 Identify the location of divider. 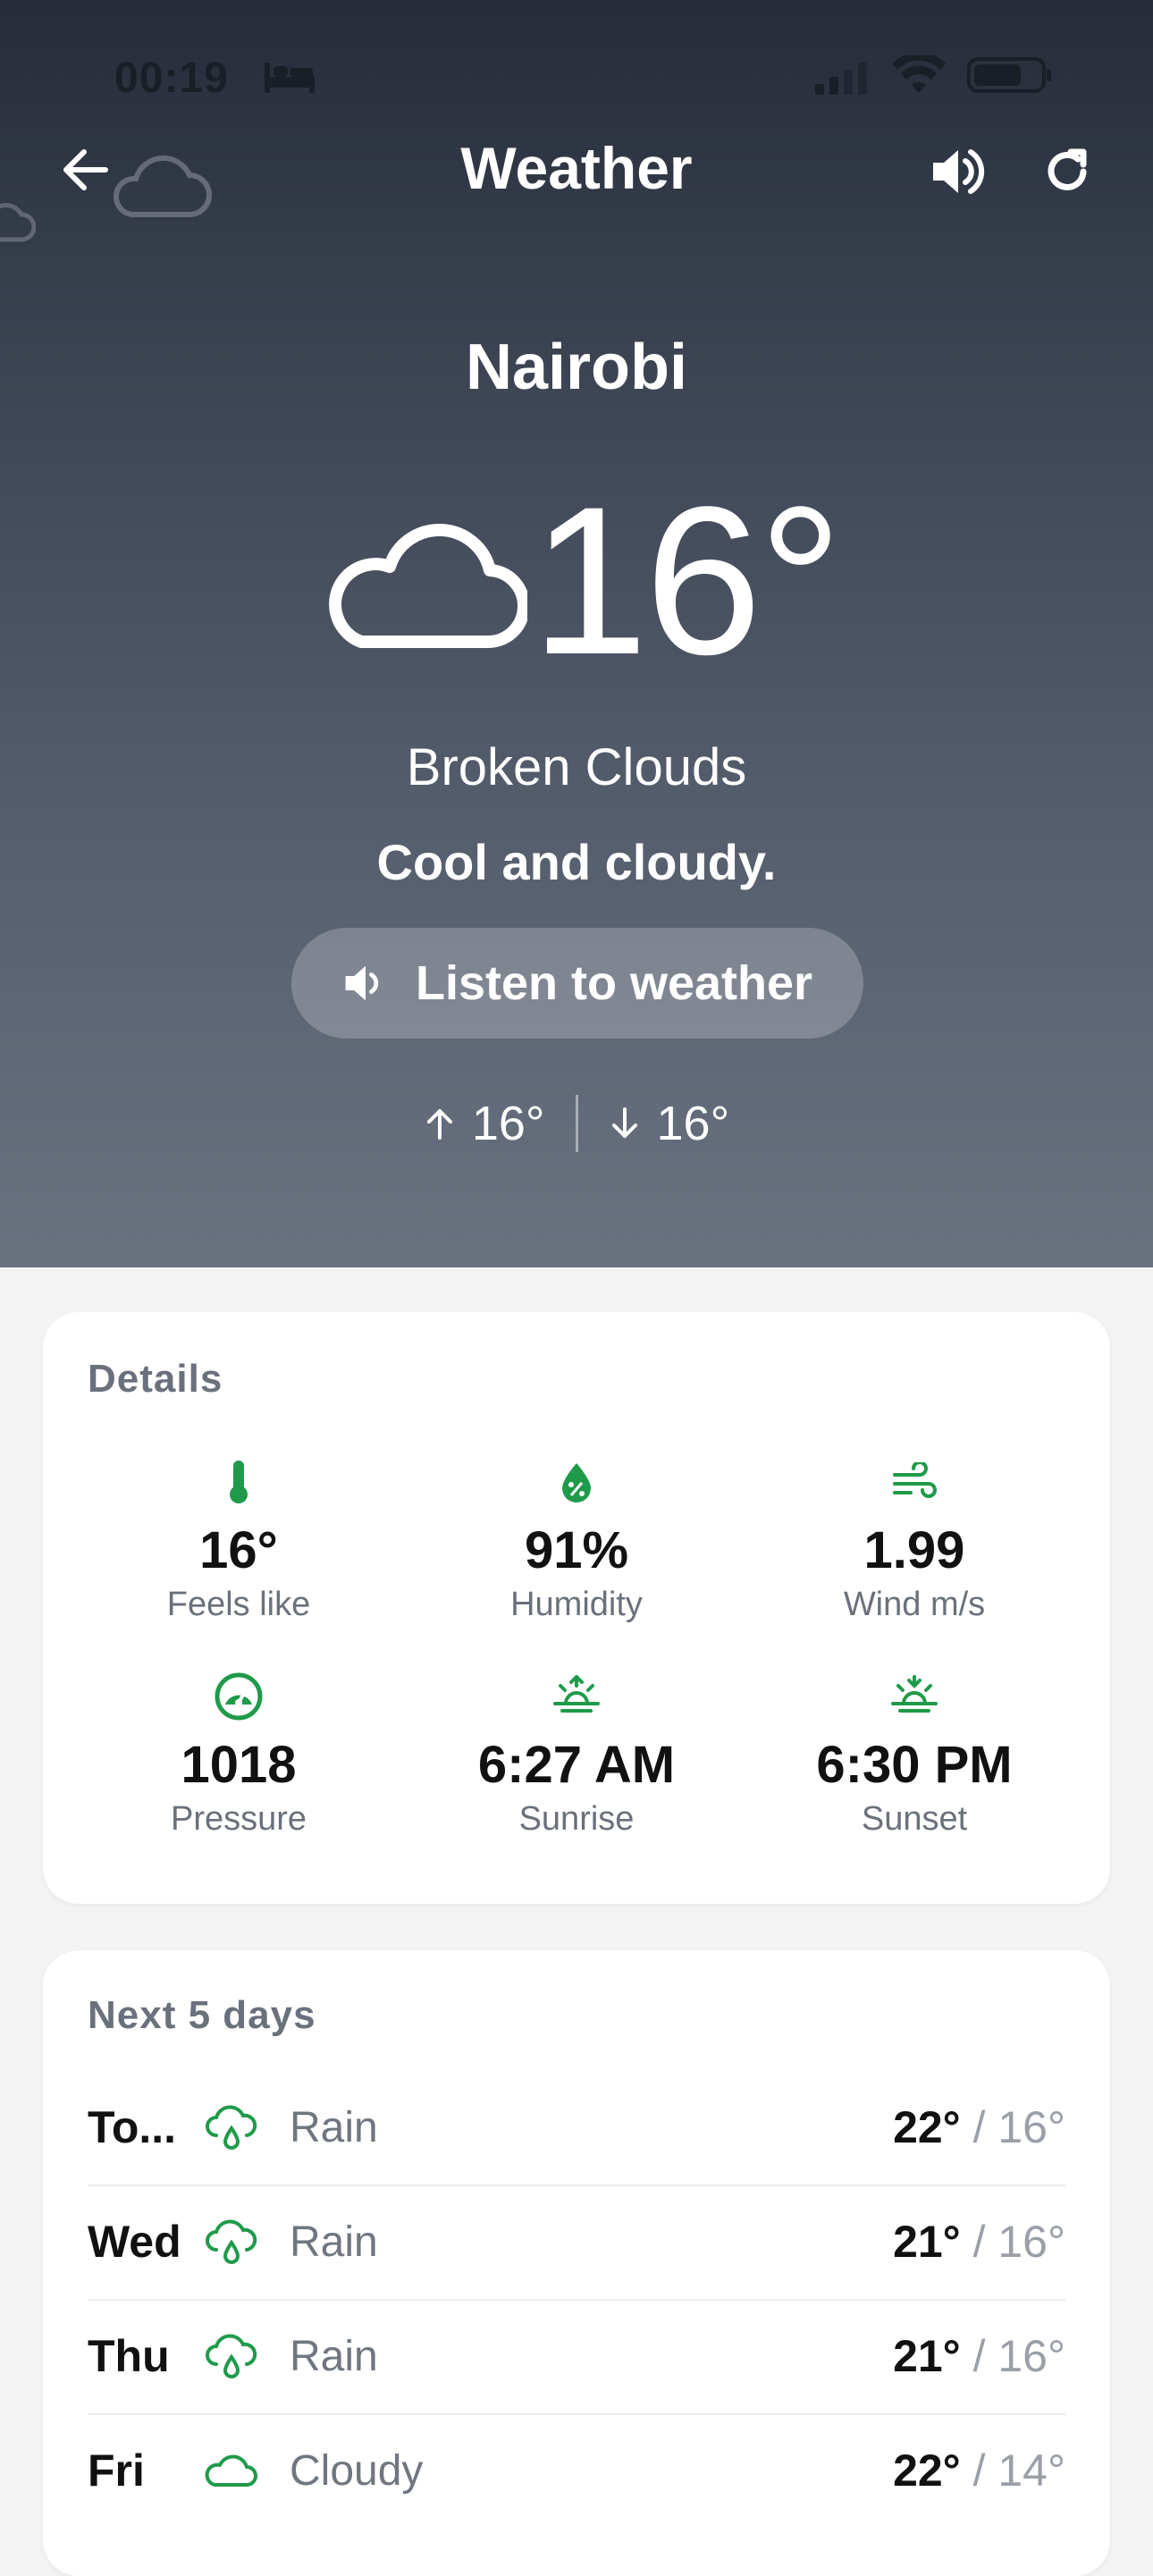
(576, 1124).